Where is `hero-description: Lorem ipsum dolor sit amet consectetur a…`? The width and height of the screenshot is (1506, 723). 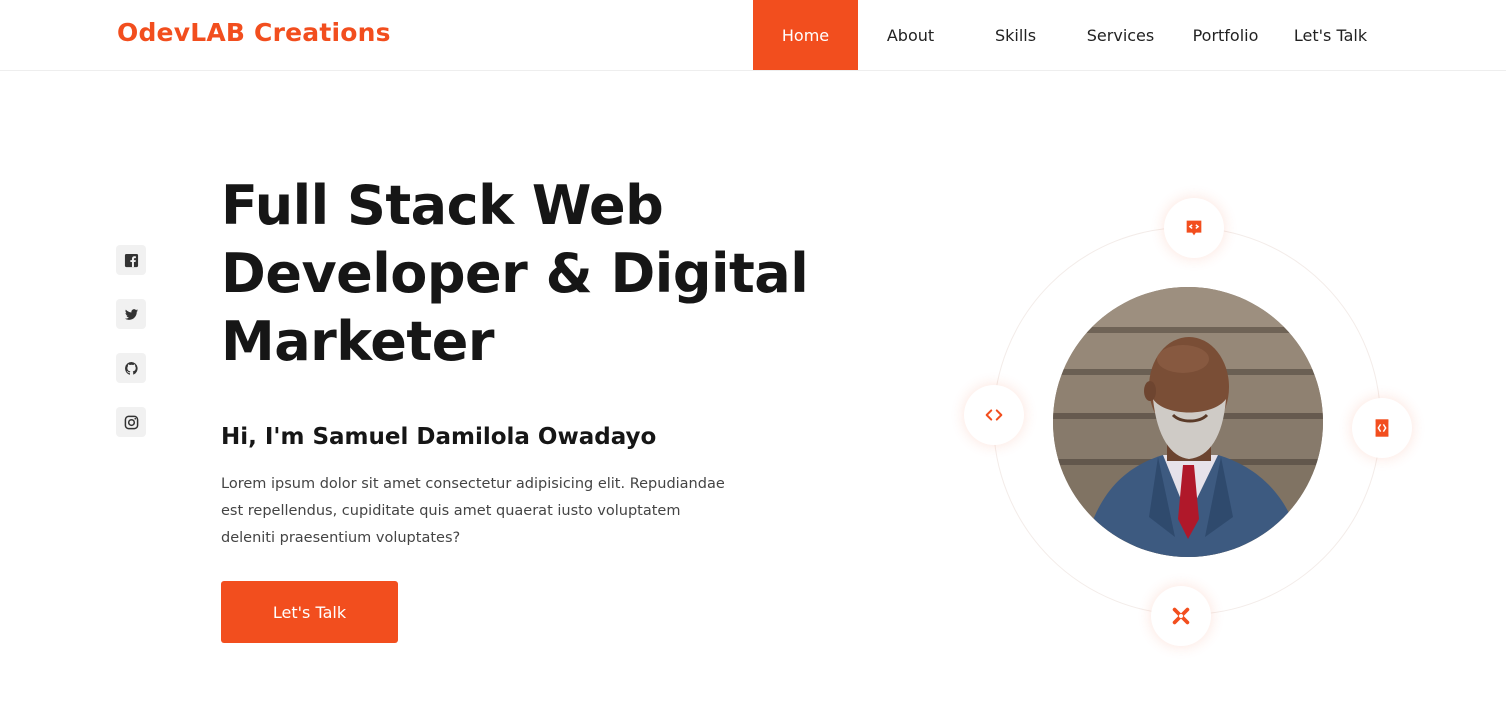
hero-description: Lorem ipsum dolor sit amet consectetur a… is located at coordinates (491, 511).